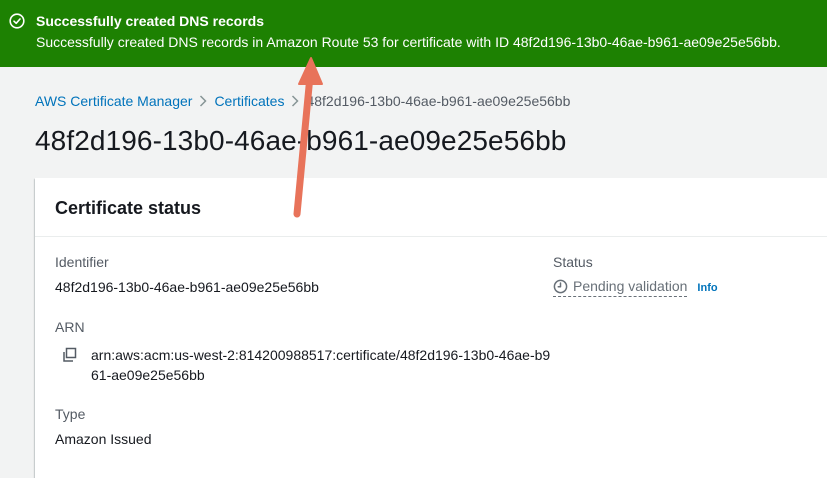 The image size is (827, 478). What do you see at coordinates (301, 140) in the screenshot?
I see `page-title: 48f2d196-13b0-46ae-b961-ae09e25e56bb` at bounding box center [301, 140].